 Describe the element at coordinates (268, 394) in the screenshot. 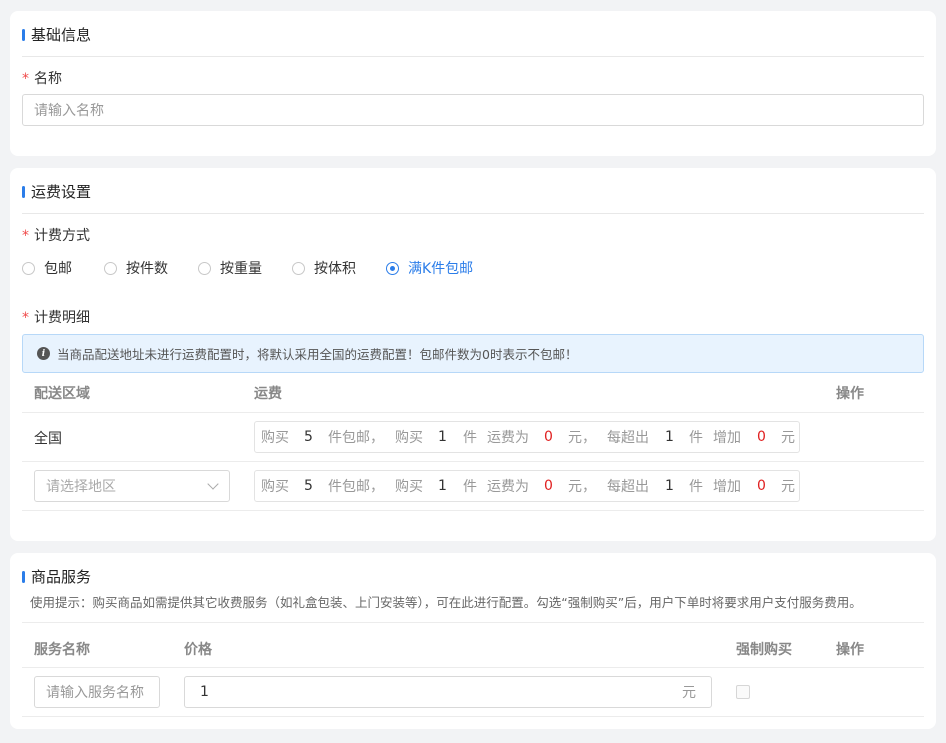

I see `col-header-fee: 运费` at that location.